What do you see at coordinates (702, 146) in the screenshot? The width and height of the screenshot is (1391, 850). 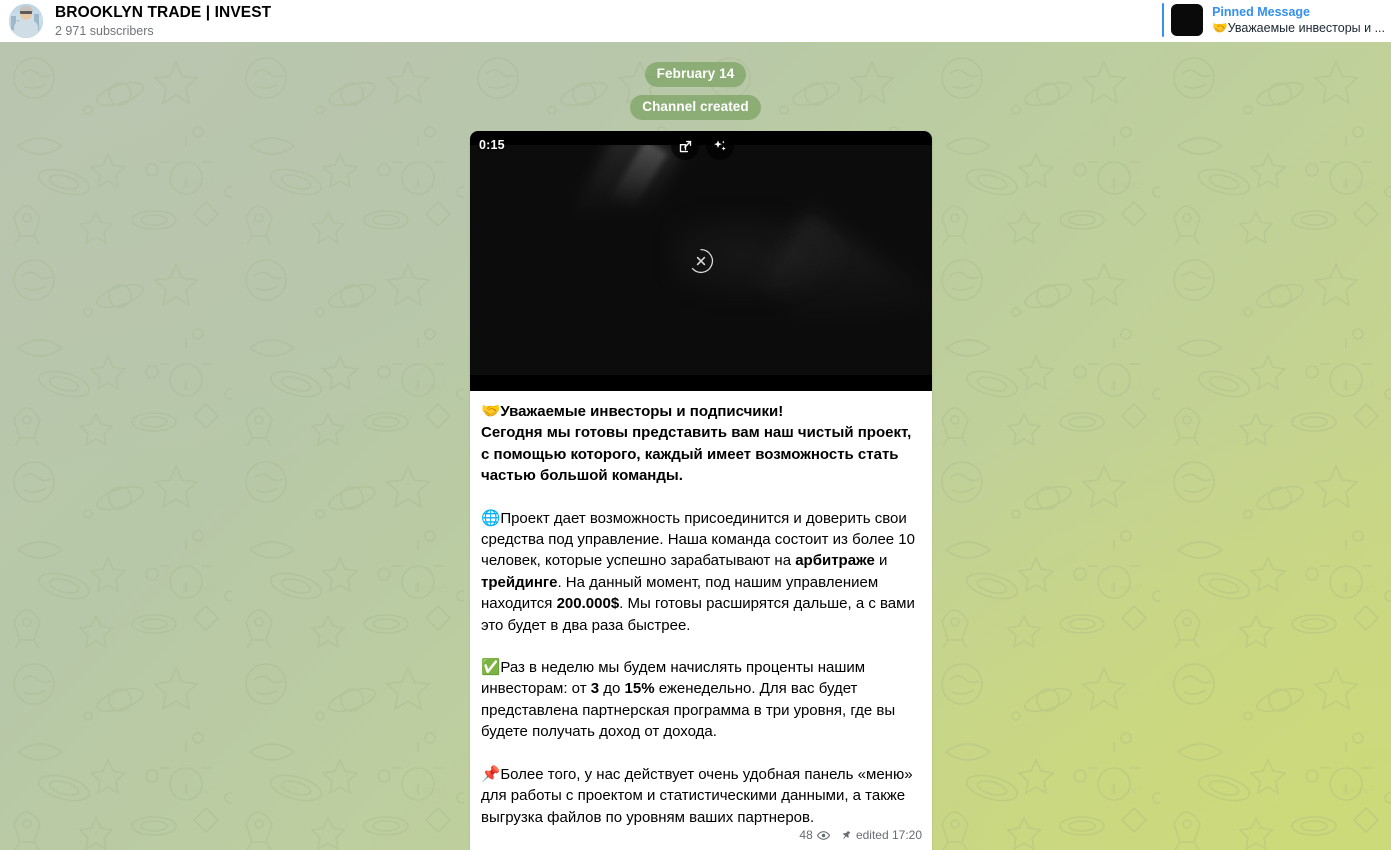 I see `video-action-buttons` at bounding box center [702, 146].